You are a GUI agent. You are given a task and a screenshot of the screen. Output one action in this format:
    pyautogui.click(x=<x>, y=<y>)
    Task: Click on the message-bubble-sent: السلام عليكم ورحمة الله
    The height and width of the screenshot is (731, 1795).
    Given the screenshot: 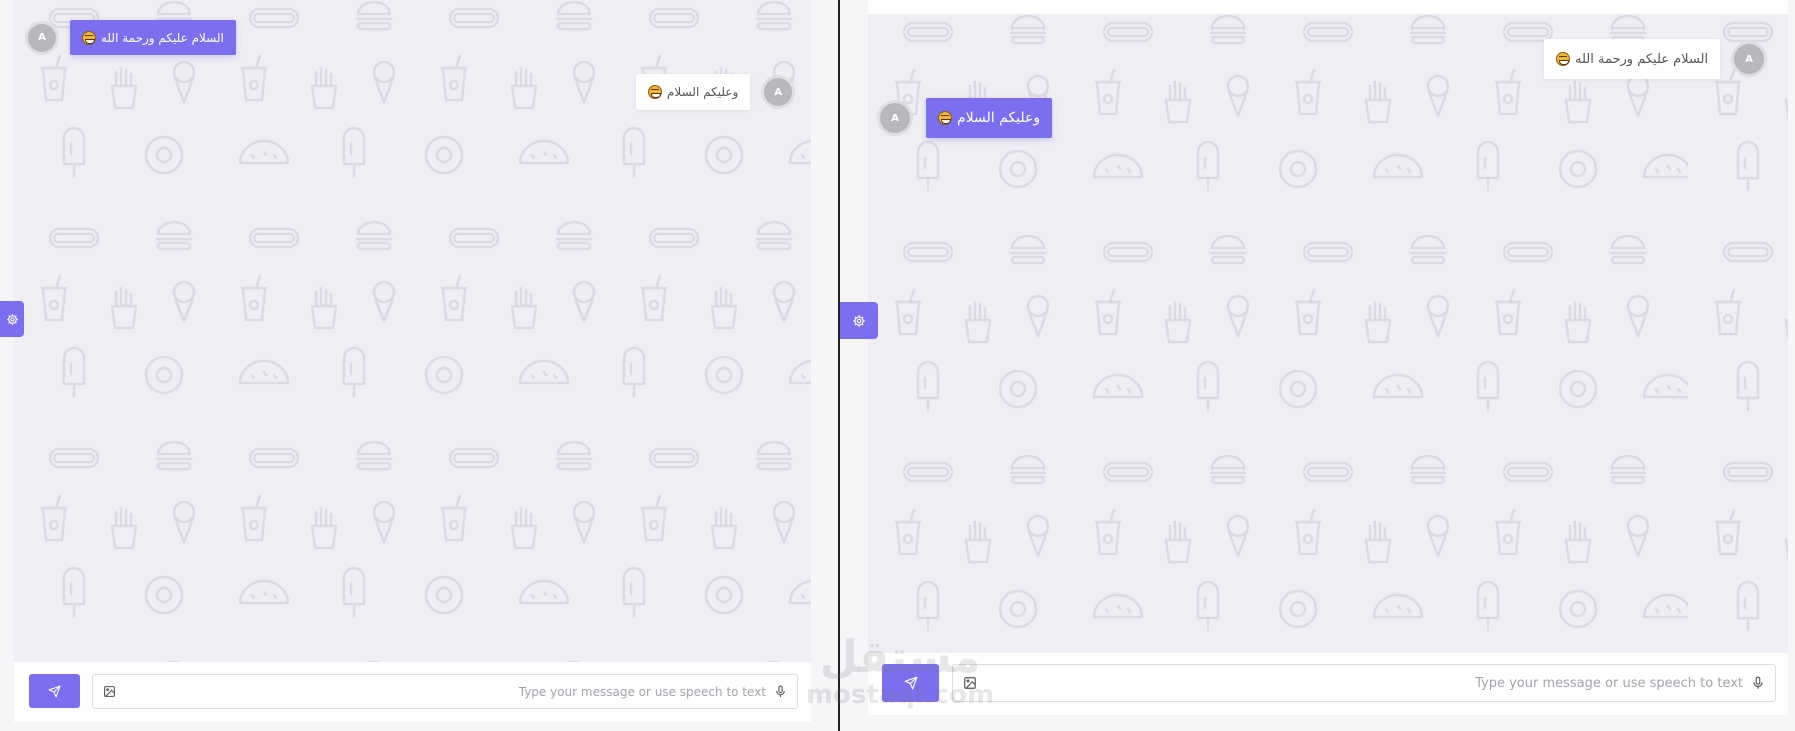 What is the action you would take?
    pyautogui.click(x=153, y=37)
    